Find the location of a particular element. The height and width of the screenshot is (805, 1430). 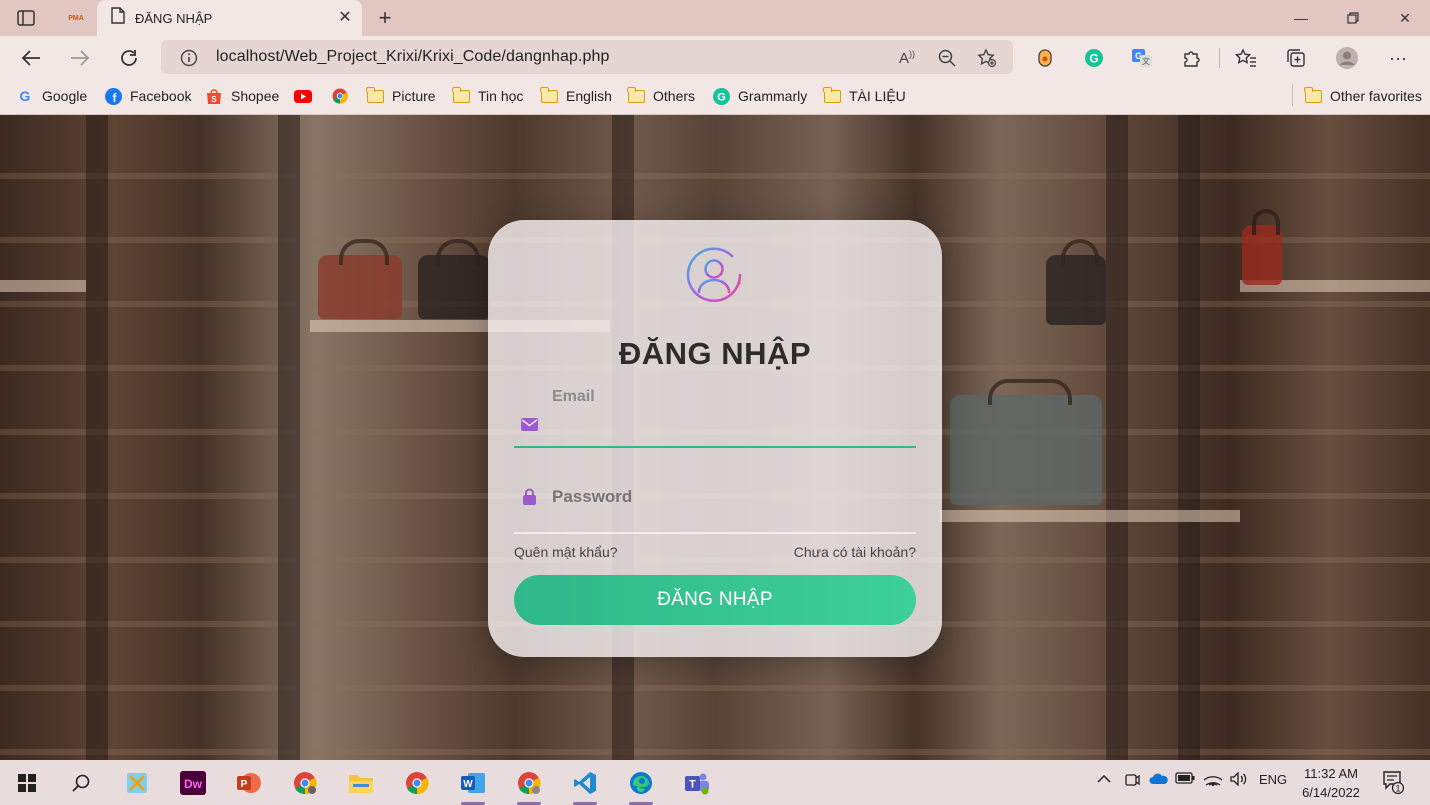

bookmark-folder-others: Others is located at coordinates (661, 96).